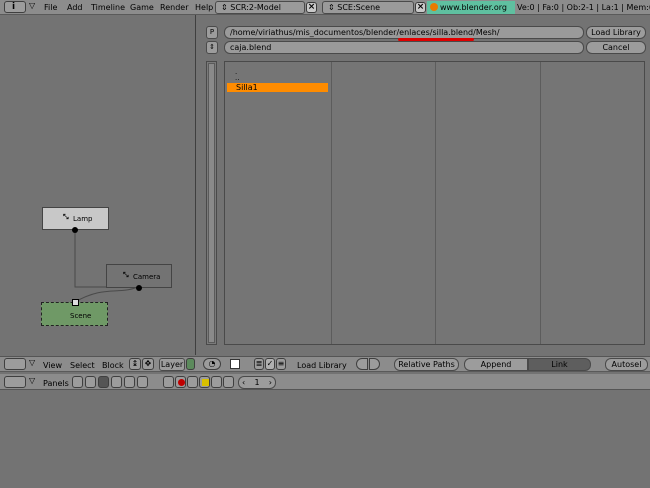  Describe the element at coordinates (616, 47) in the screenshot. I see `cancel-button: Cancel` at that location.